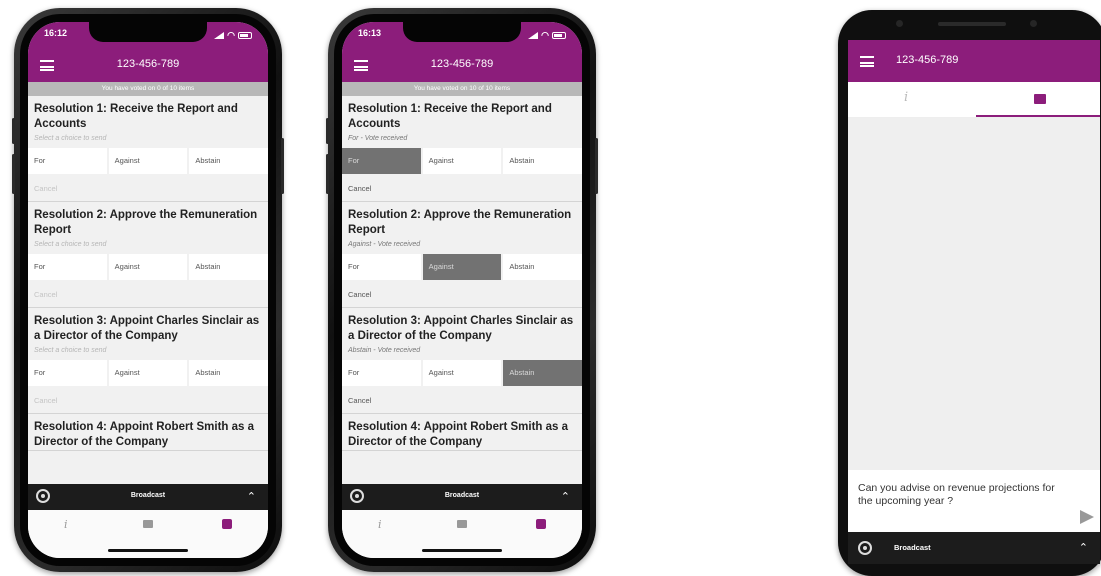 This screenshot has width=1101, height=576. What do you see at coordinates (1038, 116) in the screenshot?
I see `active-tab-indicator` at bounding box center [1038, 116].